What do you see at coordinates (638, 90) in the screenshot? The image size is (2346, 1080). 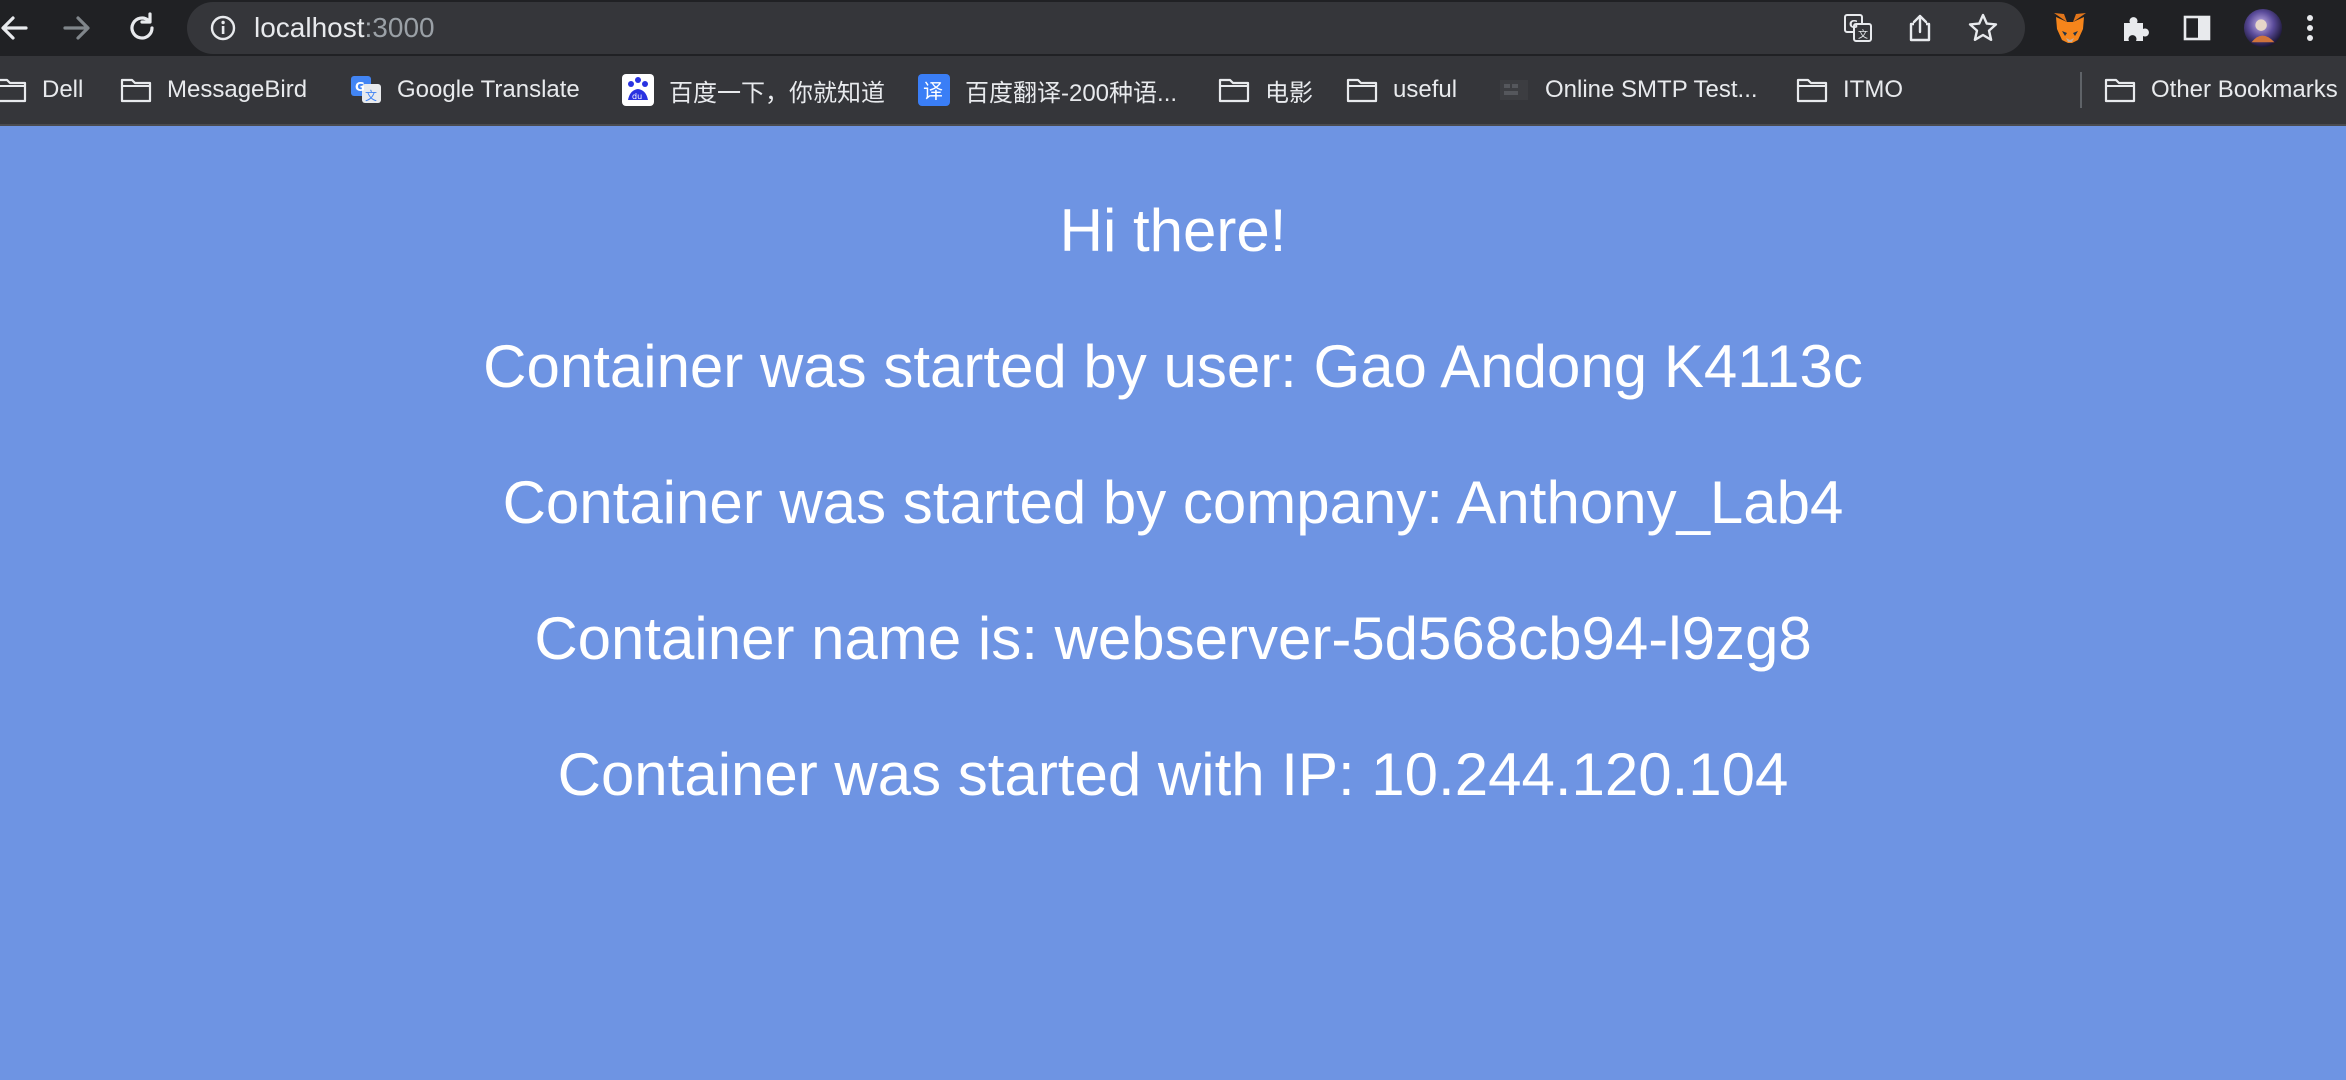 I see `baidu-icon: du` at bounding box center [638, 90].